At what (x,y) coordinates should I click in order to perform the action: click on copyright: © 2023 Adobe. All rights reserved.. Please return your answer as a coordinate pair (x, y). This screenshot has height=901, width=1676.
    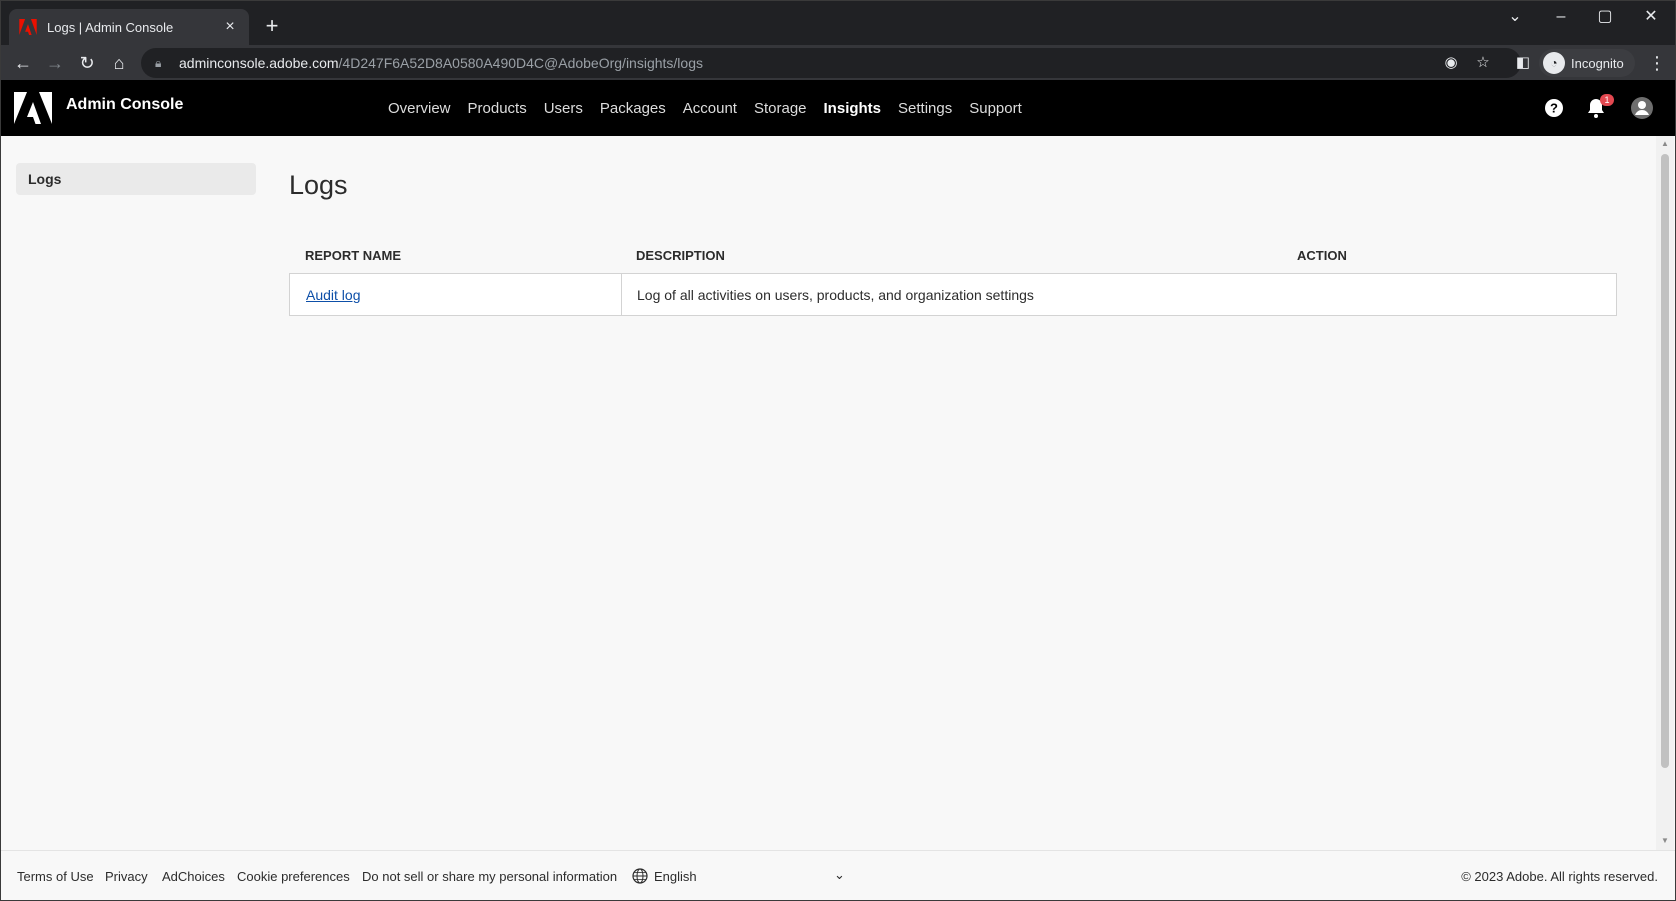
    Looking at the image, I should click on (1559, 876).